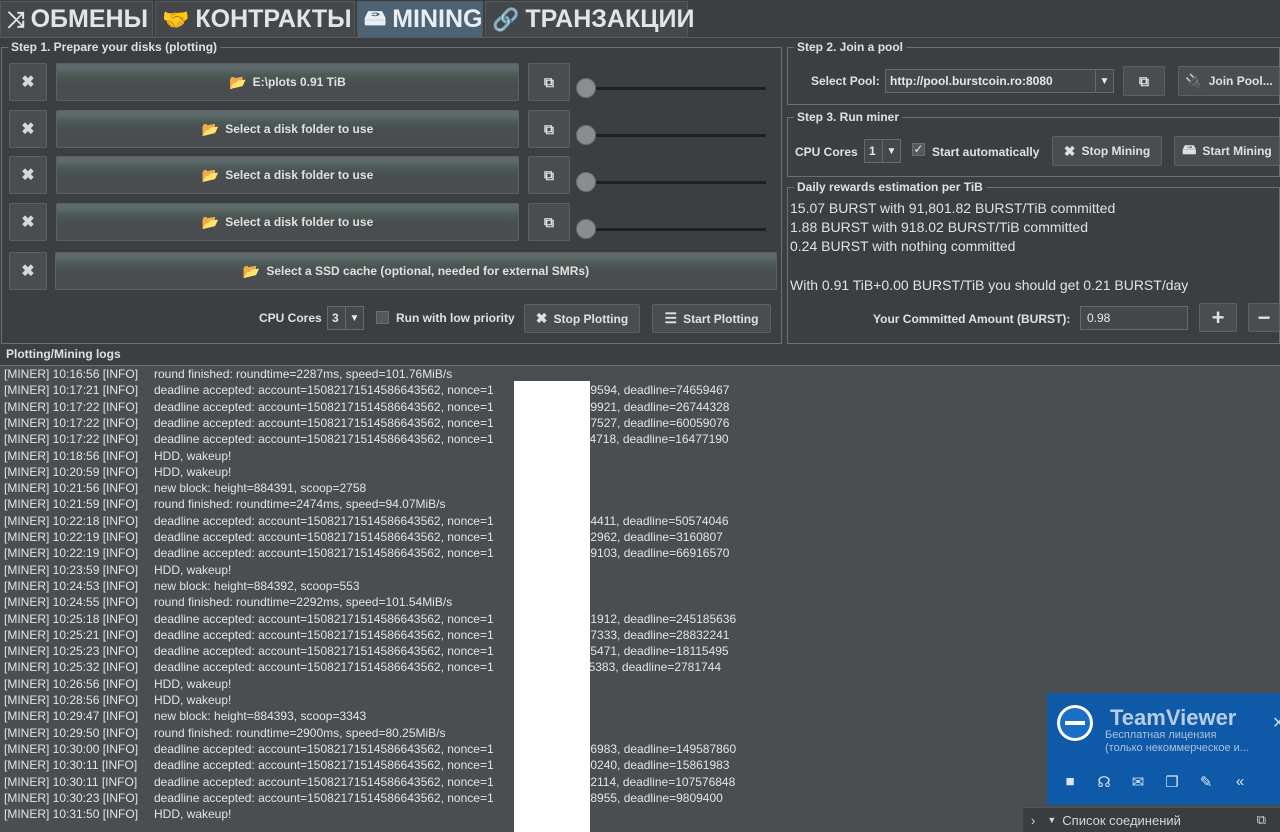  I want to click on committed-amount-input: 0.98, so click(1134, 318).